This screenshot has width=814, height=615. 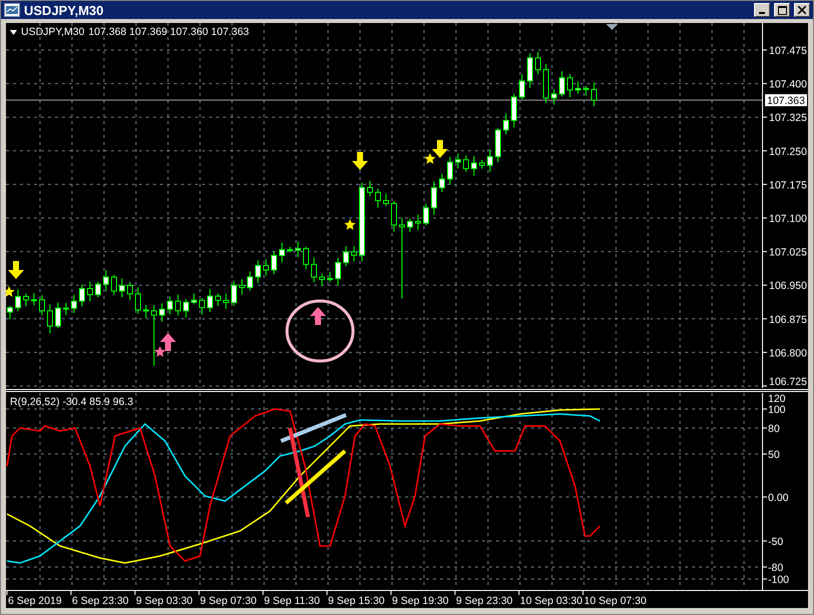 What do you see at coordinates (72, 402) in the screenshot?
I see `indicator-label: R(9,26,52) -30.4 85.9 96.3` at bounding box center [72, 402].